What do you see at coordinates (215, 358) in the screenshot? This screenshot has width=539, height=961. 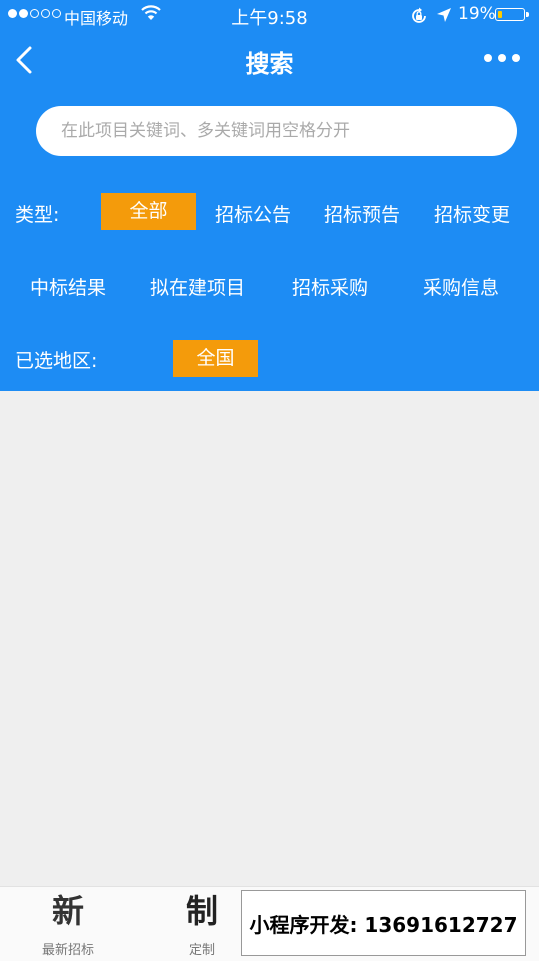 I see `region-chip-national: 全国` at bounding box center [215, 358].